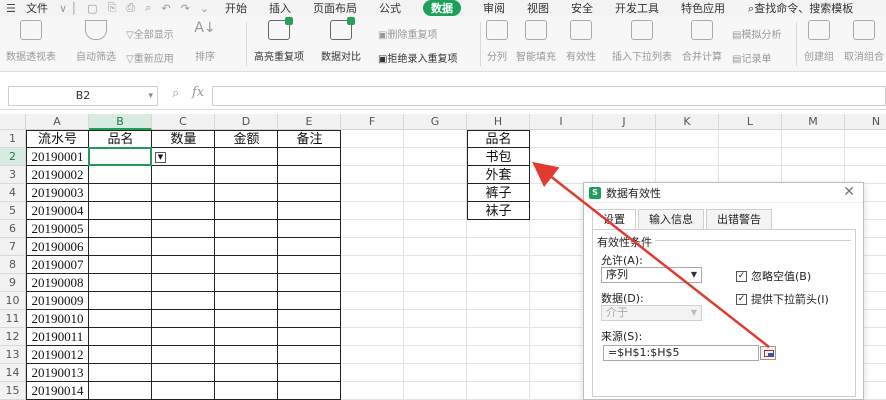  I want to click on cell-header: 备注, so click(309, 139).